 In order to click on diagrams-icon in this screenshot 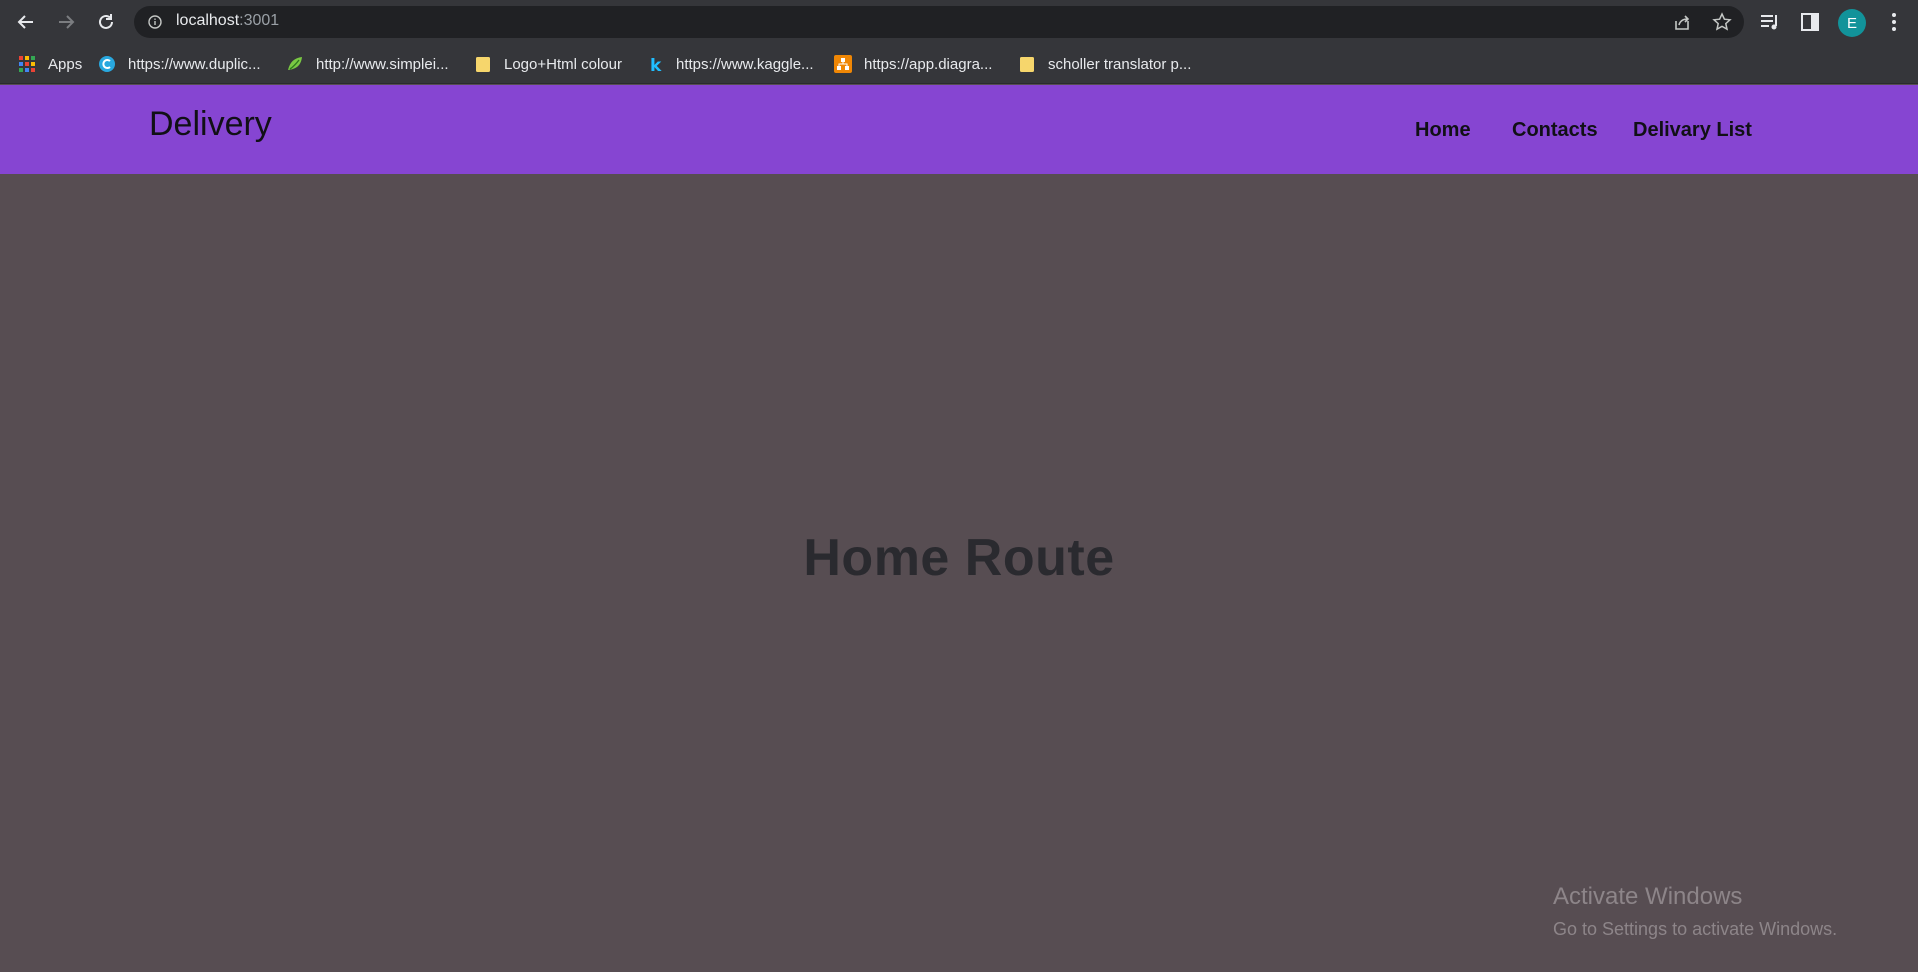, I will do `click(843, 64)`.